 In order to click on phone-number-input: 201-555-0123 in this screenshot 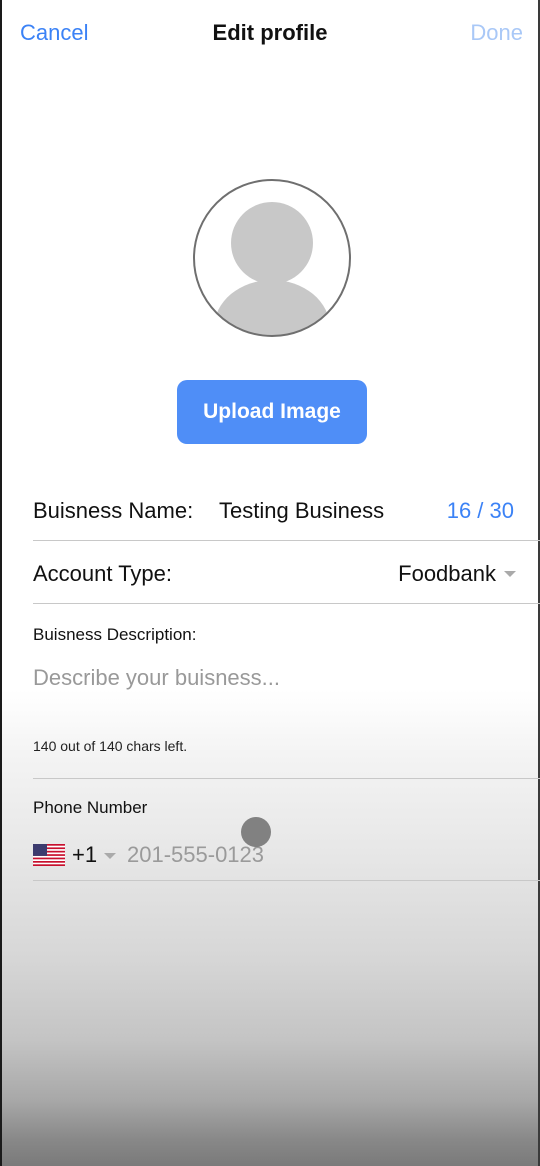, I will do `click(195, 855)`.